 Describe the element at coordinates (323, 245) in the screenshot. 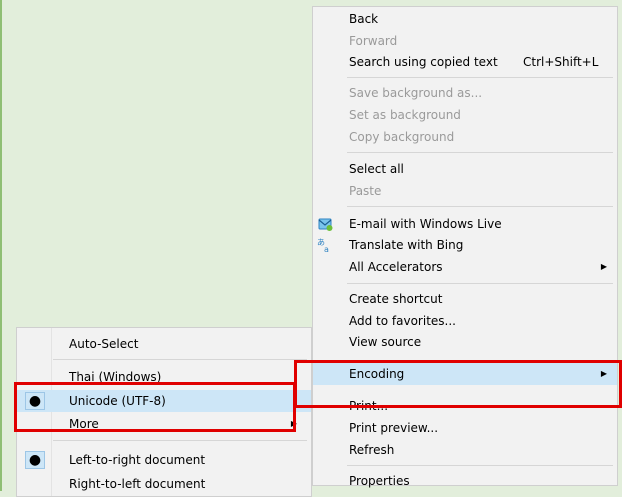

I see `translate-bing-icon: あ a` at that location.